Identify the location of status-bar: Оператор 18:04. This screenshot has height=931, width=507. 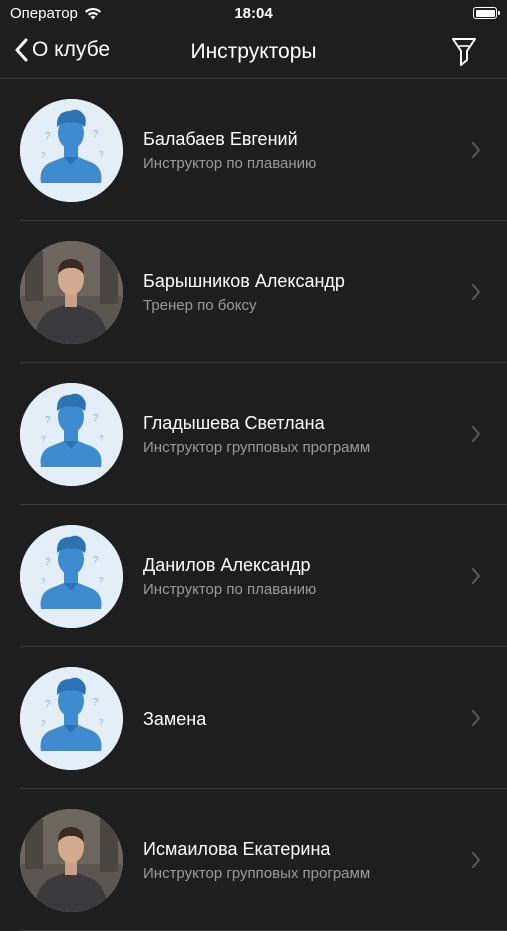
(253, 14).